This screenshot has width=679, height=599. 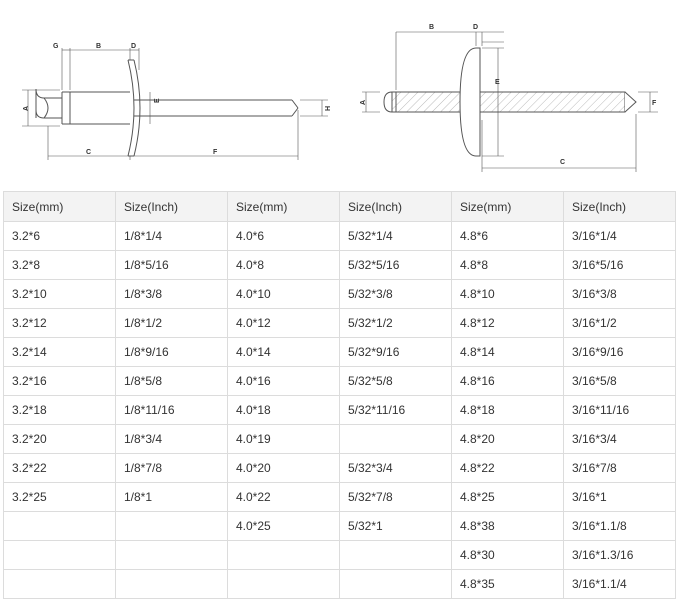 I want to click on size-mm-cell: 4.8*25, so click(x=507, y=497).